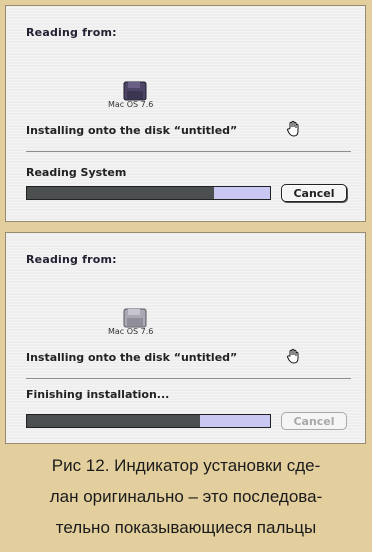 Image resolution: width=372 pixels, height=552 pixels. I want to click on status-text: Reading System, so click(76, 172).